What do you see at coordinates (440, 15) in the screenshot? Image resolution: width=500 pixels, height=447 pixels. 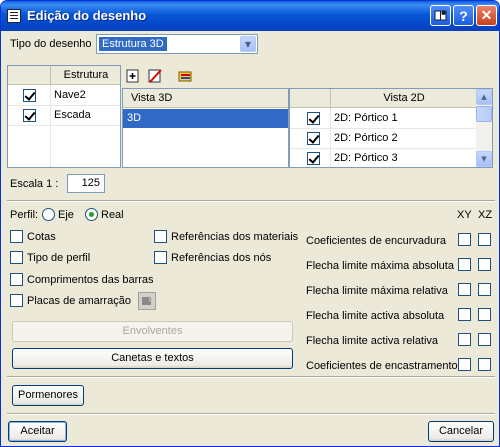 I see `book-help-icon` at bounding box center [440, 15].